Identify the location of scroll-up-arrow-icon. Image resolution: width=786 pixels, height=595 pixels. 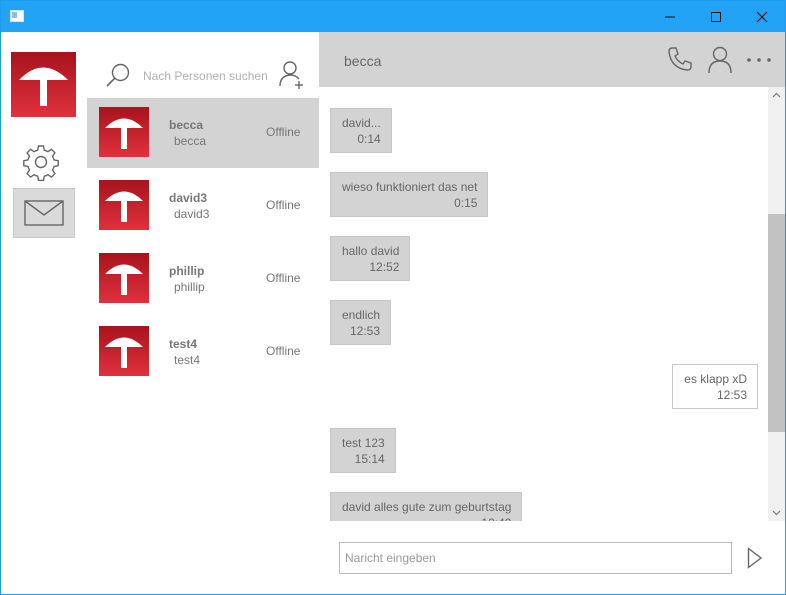
(776, 95).